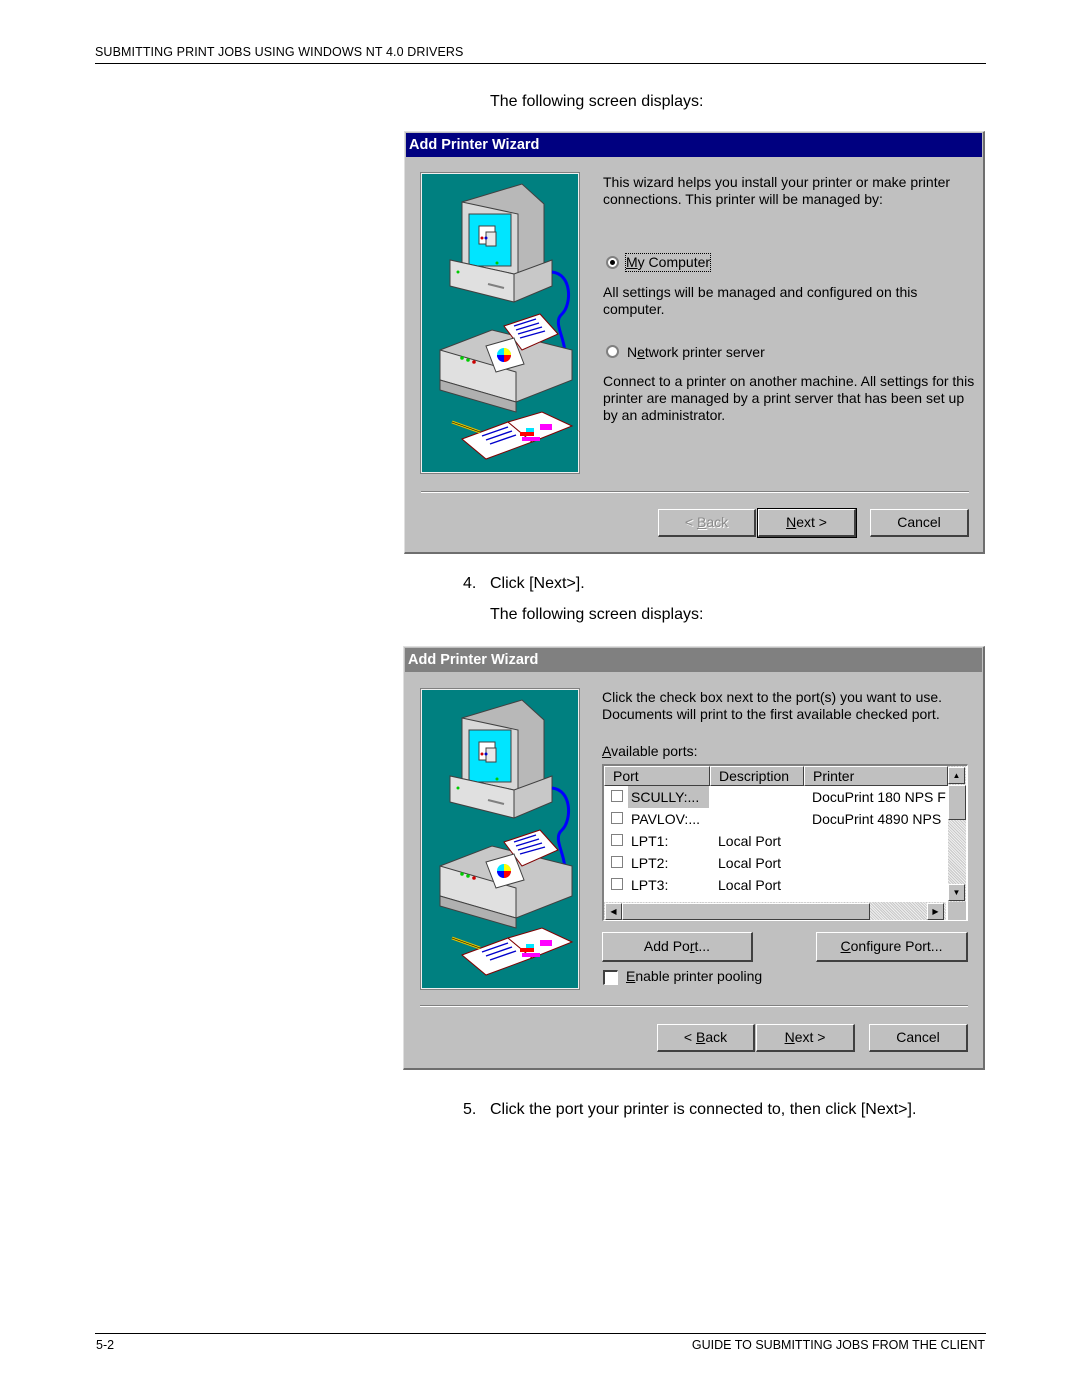 The image size is (1080, 1397). Describe the element at coordinates (838, 1345) in the screenshot. I see `page-footer-title: GUIDE TO SUBMITTING JOBS FROM THE CLIENT` at that location.